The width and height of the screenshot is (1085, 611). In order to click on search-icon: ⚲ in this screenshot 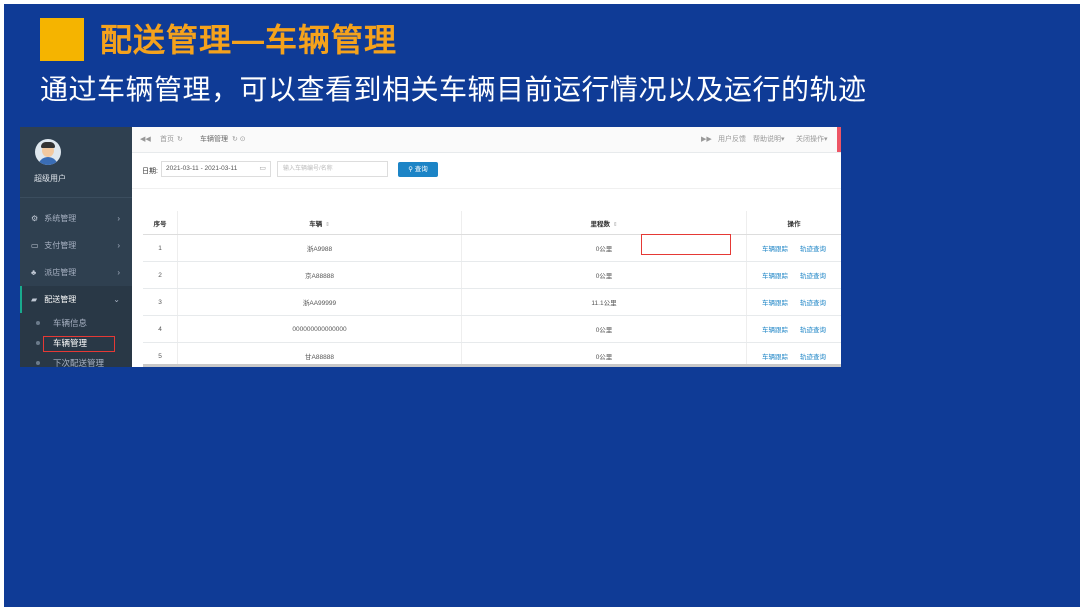, I will do `click(410, 169)`.